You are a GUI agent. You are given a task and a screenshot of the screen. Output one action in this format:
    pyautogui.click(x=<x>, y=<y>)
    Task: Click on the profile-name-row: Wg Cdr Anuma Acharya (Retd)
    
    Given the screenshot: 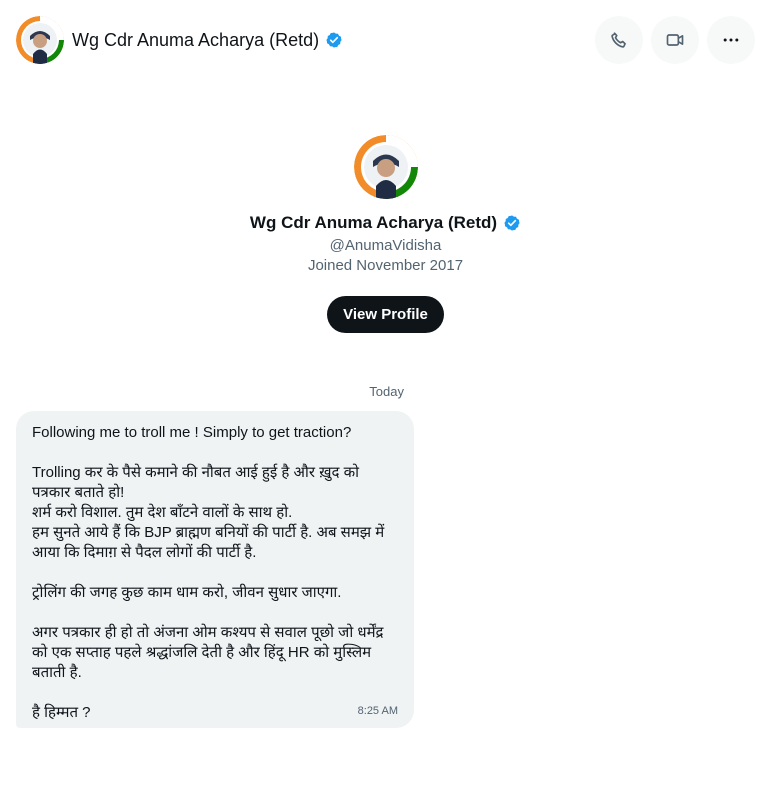 What is the action you would take?
    pyautogui.click(x=385, y=223)
    